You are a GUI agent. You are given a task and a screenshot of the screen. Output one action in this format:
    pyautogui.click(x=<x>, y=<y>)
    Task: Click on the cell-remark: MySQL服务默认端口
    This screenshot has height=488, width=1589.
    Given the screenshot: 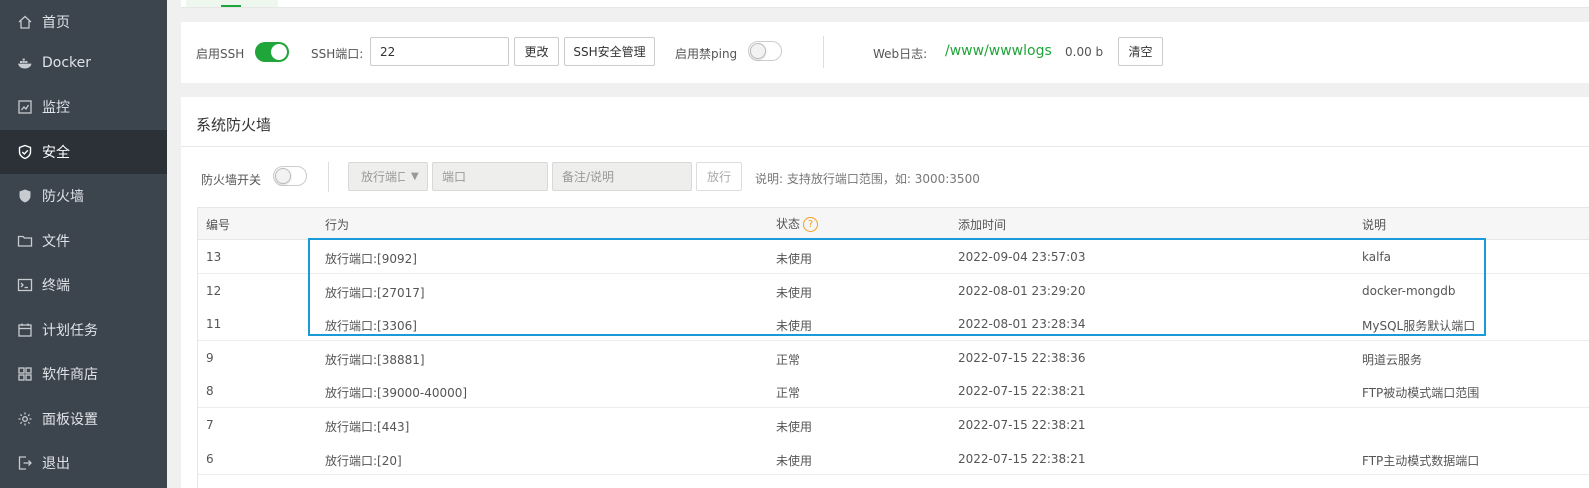 What is the action you would take?
    pyautogui.click(x=1419, y=326)
    